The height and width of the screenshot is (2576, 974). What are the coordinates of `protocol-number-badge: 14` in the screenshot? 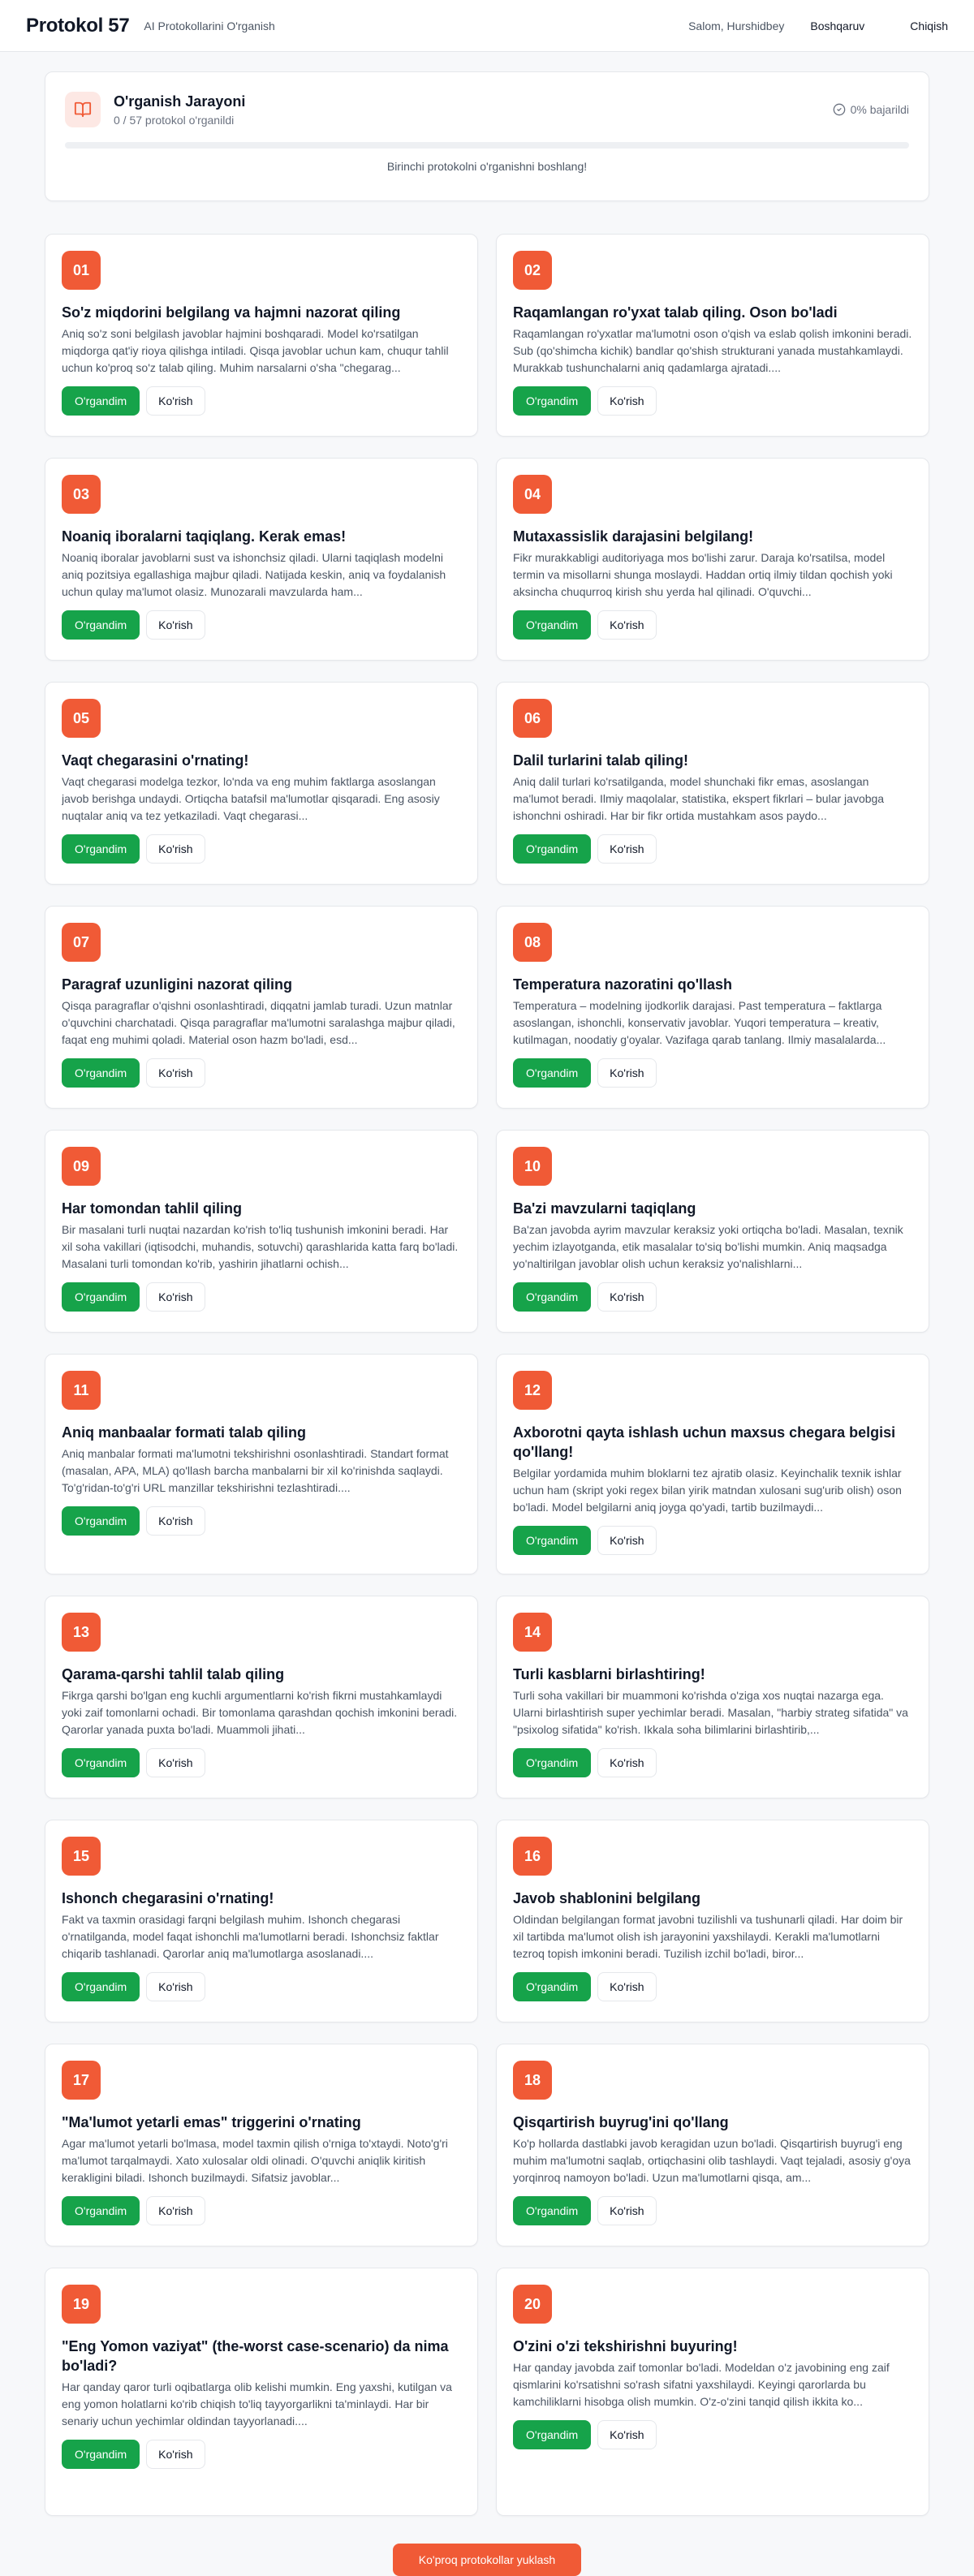 It's located at (532, 1633).